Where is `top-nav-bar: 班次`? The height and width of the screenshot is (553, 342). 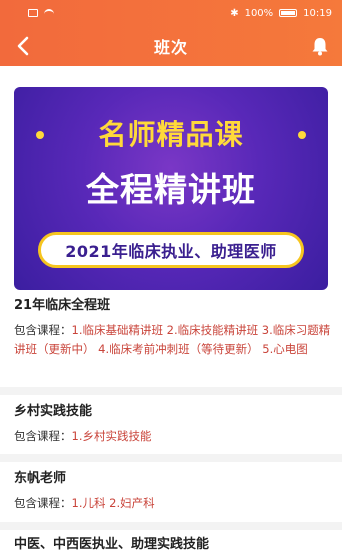
top-nav-bar: 班次 is located at coordinates (171, 46).